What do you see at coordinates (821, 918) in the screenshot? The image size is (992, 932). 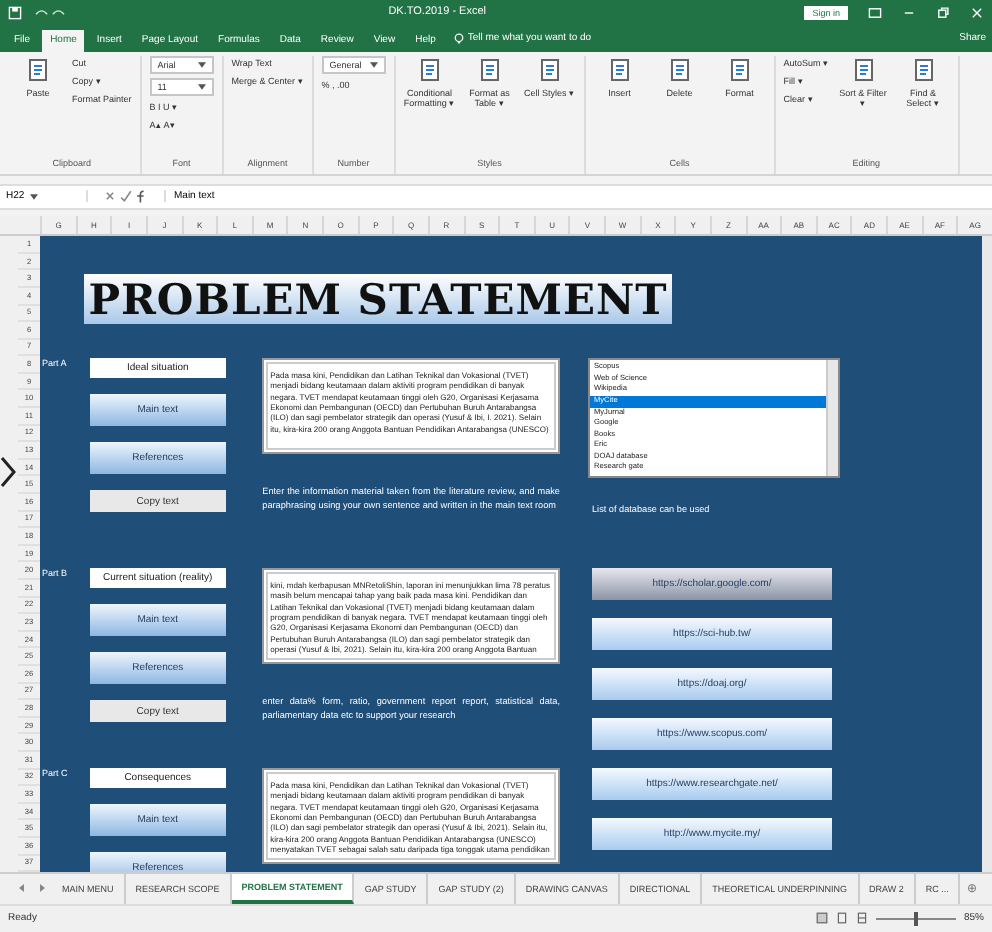 I see `normal-view-icon` at bounding box center [821, 918].